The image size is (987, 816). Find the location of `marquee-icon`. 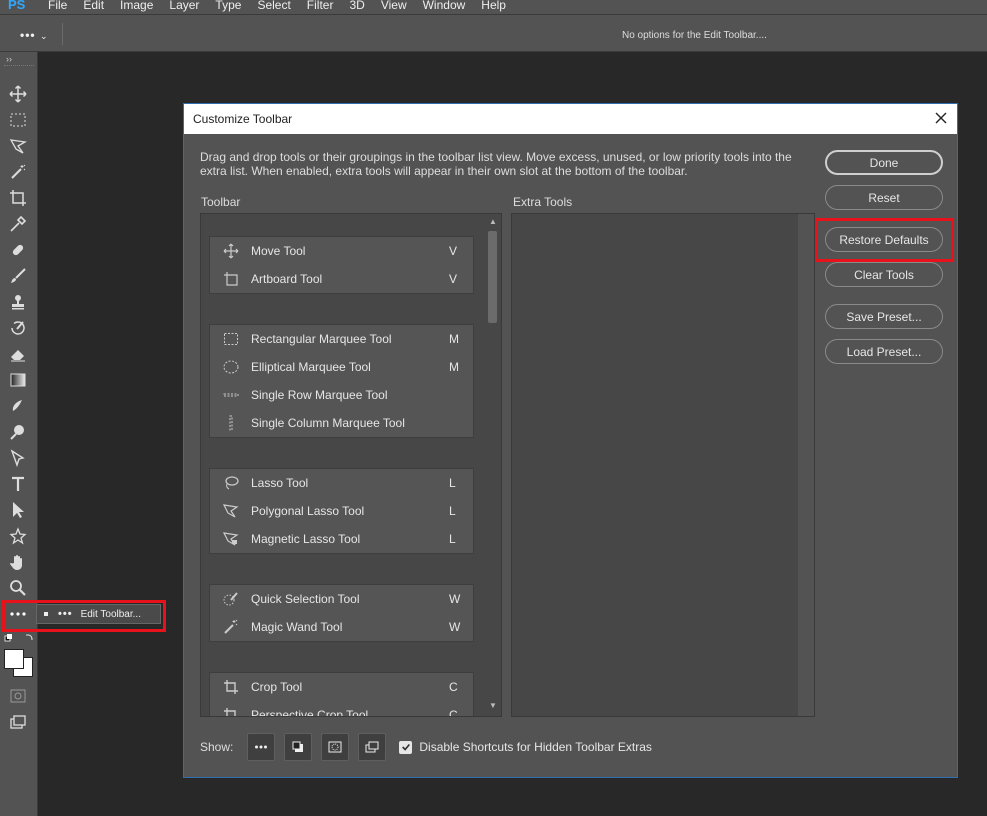

marquee-icon is located at coordinates (18, 120).